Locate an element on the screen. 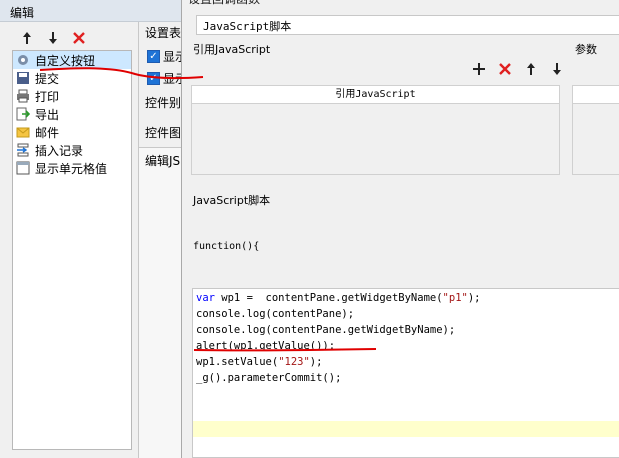 The image size is (619, 458). ref-js-column-header: 引用JavaScript is located at coordinates (375, 95).